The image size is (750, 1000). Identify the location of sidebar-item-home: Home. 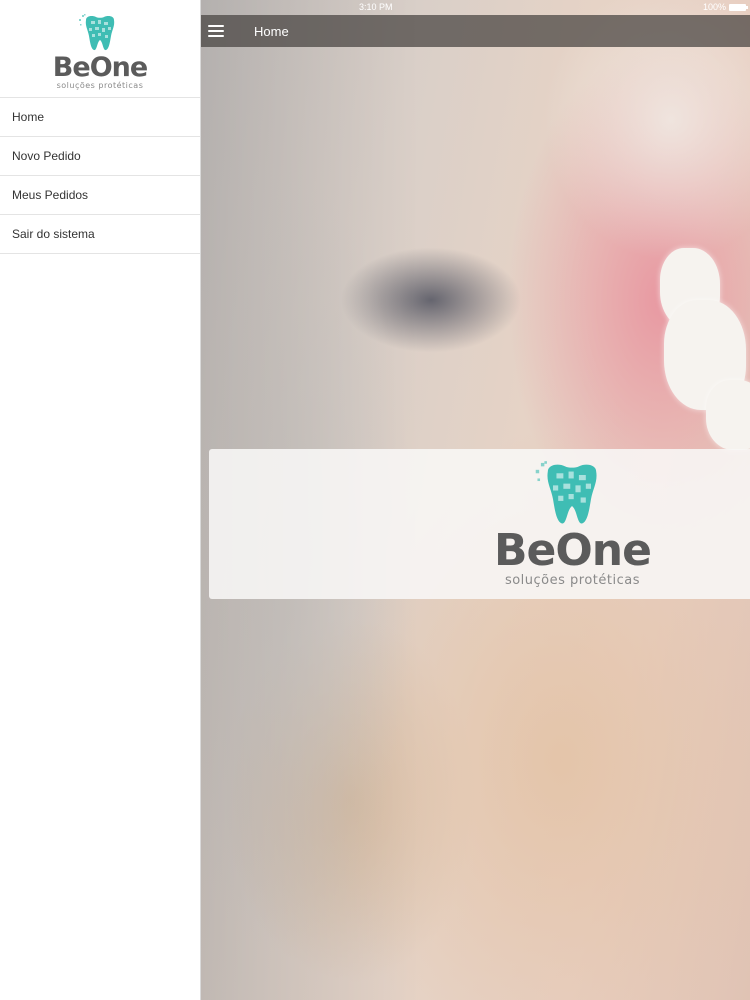
(100, 117).